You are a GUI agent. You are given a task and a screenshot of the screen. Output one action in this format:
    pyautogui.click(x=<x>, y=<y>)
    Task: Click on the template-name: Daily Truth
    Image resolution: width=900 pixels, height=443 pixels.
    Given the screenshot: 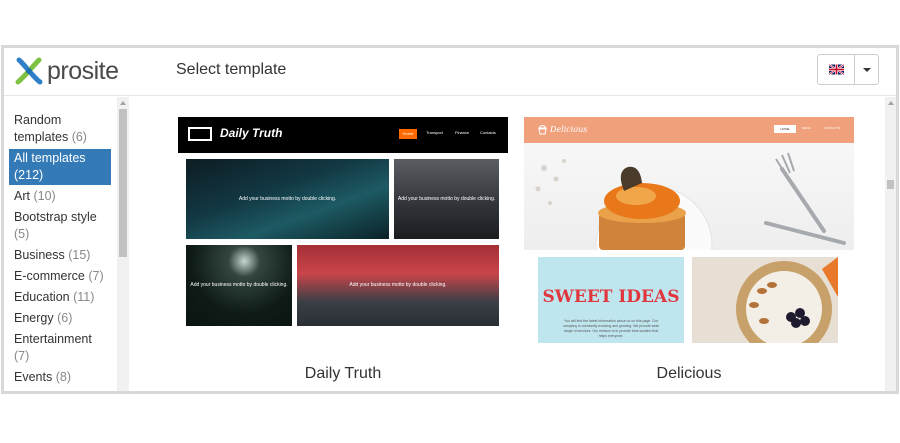 What is the action you would take?
    pyautogui.click(x=343, y=374)
    